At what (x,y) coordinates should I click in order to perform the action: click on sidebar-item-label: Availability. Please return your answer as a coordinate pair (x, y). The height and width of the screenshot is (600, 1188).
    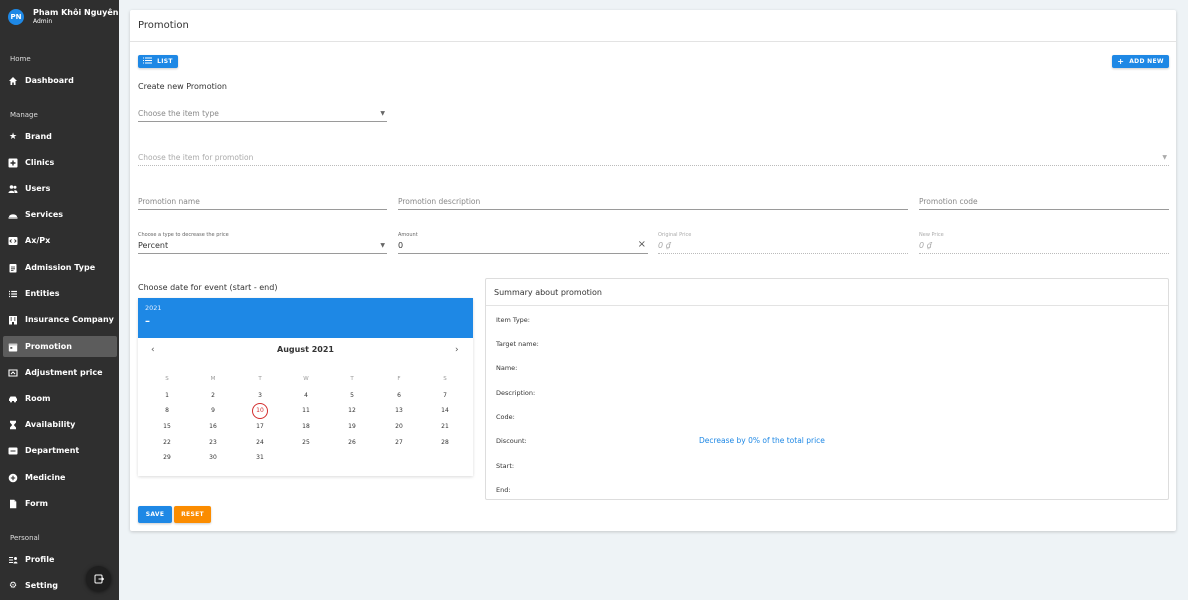
    Looking at the image, I should click on (50, 424).